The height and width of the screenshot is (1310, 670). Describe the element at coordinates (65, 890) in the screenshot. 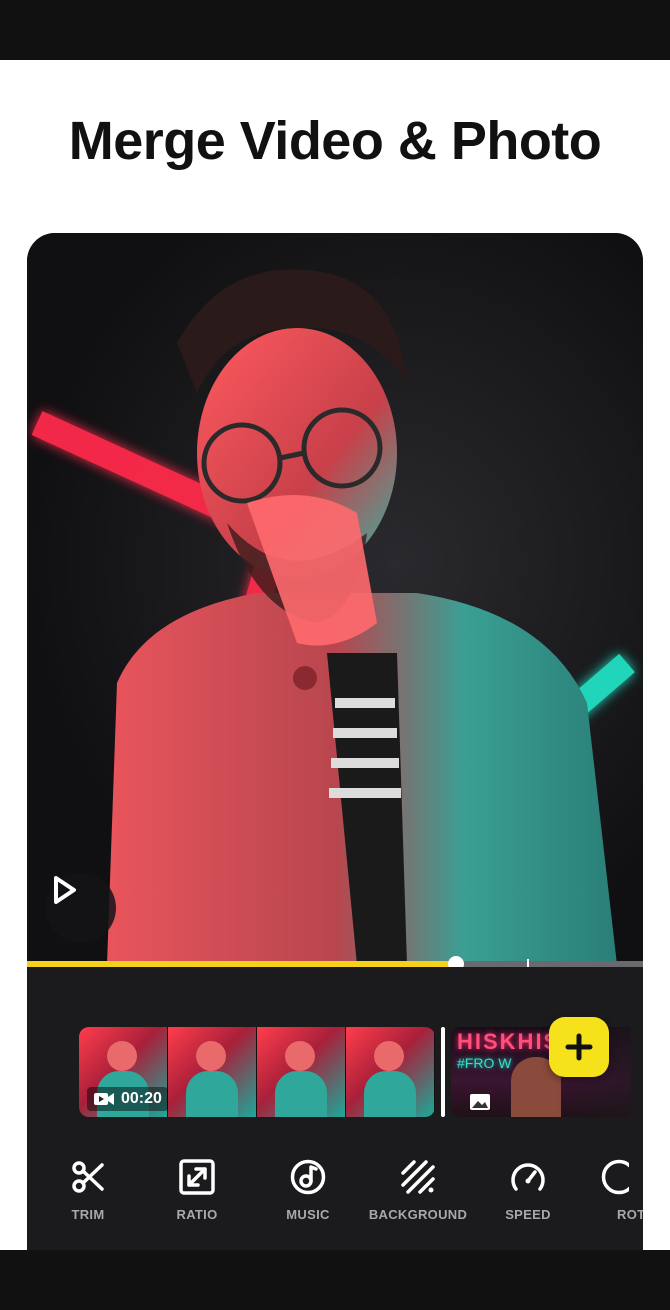

I see `play-icon` at that location.